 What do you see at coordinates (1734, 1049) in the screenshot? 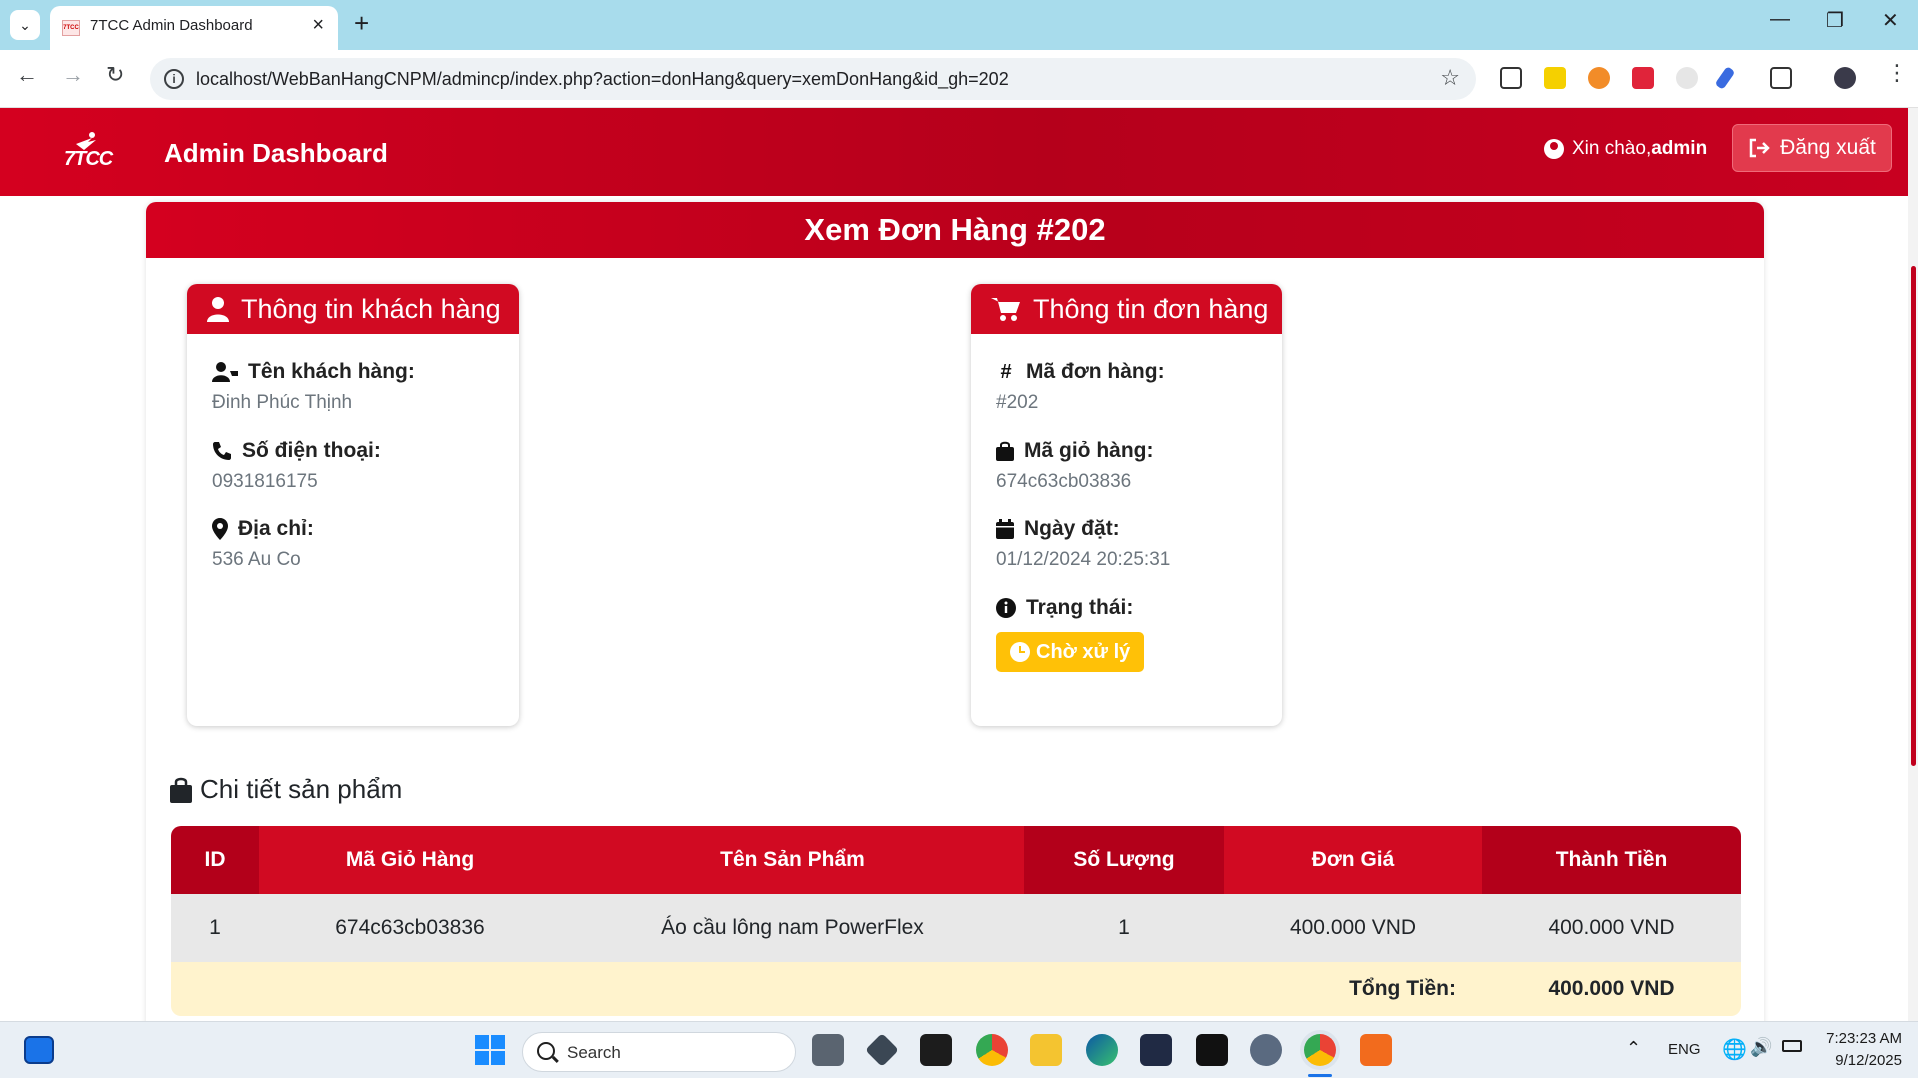
I see `network-globe-icon: 🌐` at bounding box center [1734, 1049].